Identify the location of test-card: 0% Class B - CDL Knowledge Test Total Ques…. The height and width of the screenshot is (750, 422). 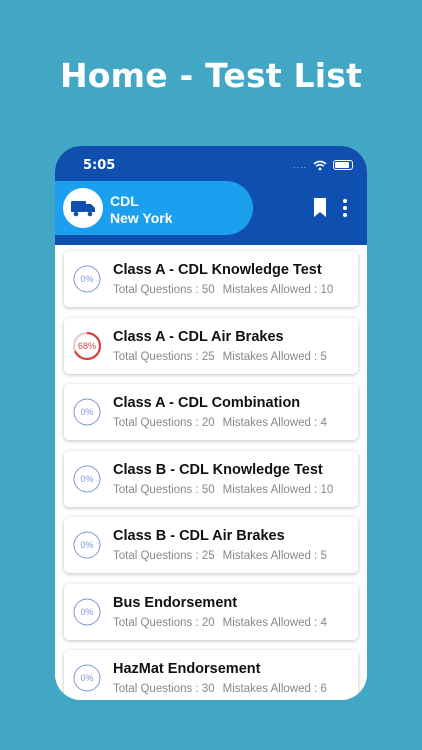
(211, 478).